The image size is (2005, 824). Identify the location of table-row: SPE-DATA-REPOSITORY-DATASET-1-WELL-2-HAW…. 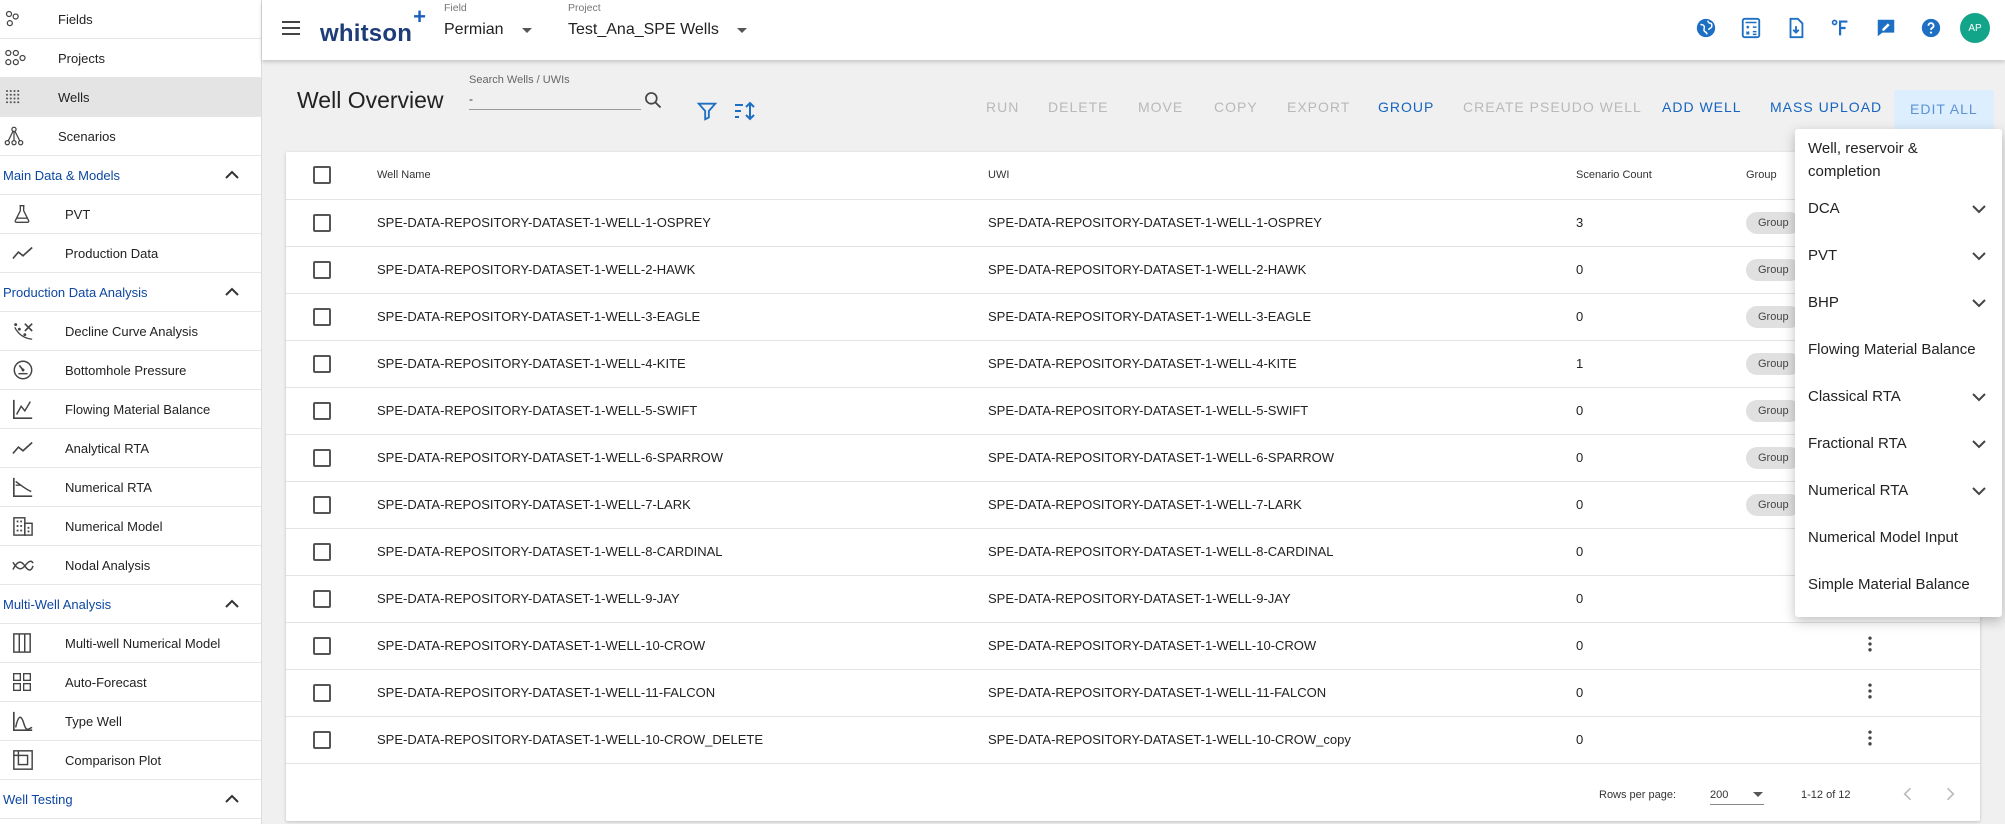
(1133, 270).